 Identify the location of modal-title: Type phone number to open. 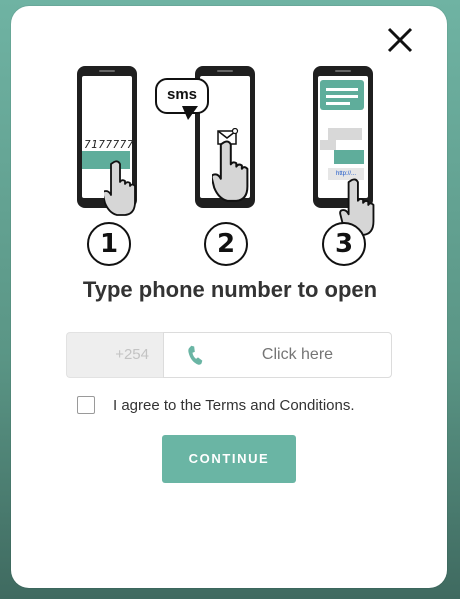
(230, 289).